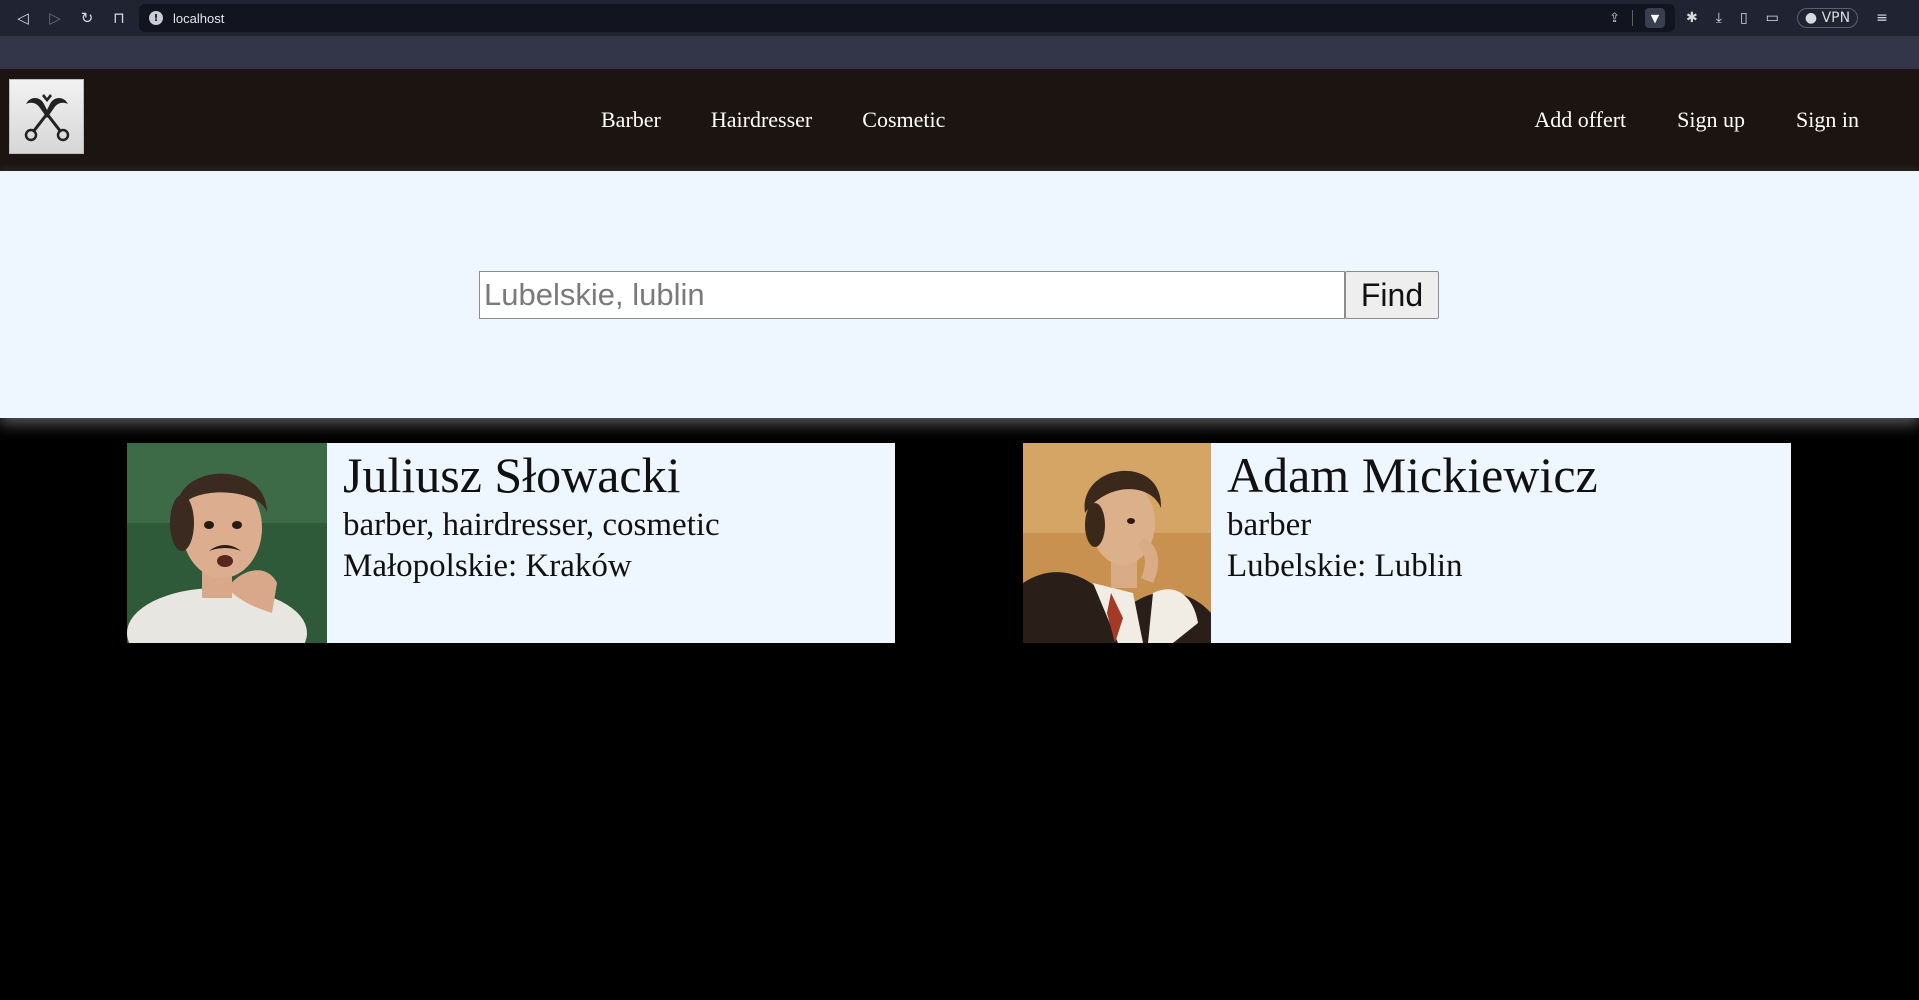 The image size is (1919, 1000). What do you see at coordinates (1744, 18) in the screenshot?
I see `sidebar-icon: ▯` at bounding box center [1744, 18].